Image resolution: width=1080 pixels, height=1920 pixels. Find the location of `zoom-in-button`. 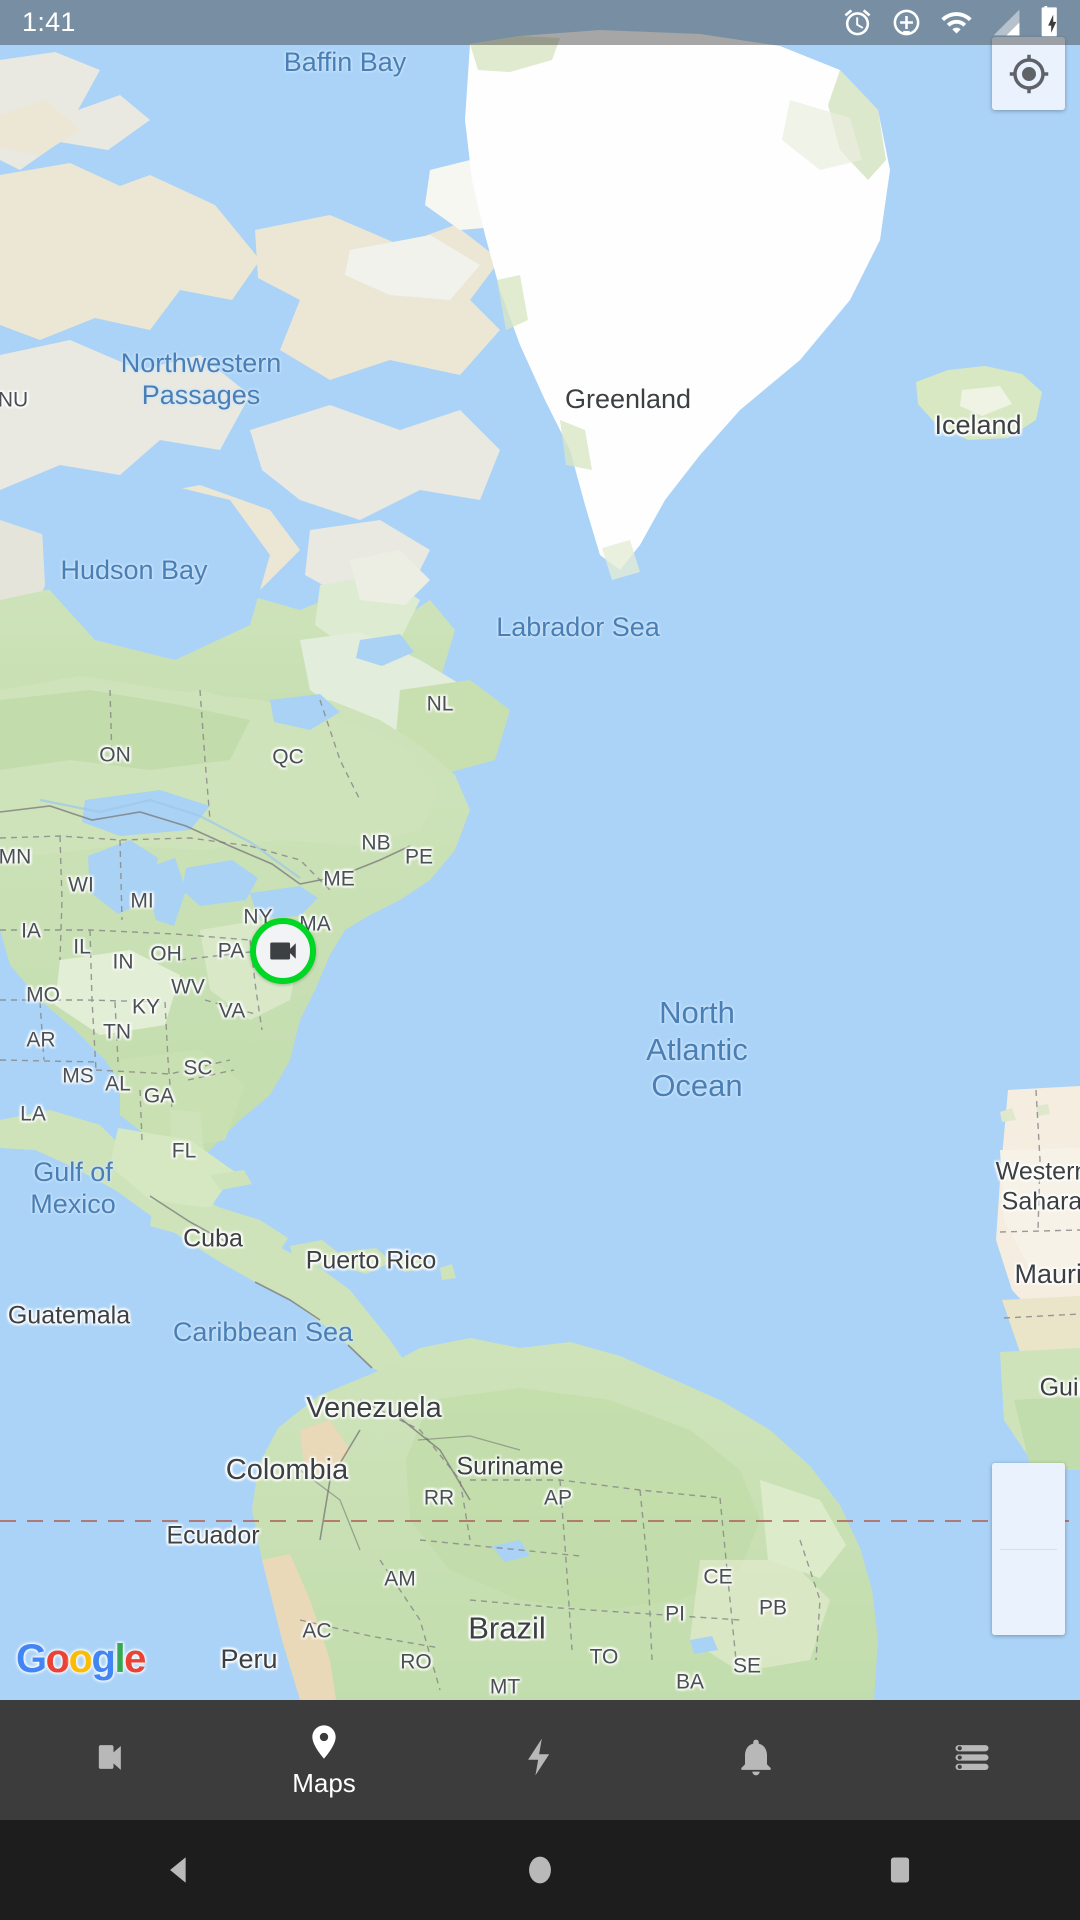

zoom-in-button is located at coordinates (1028, 1506).